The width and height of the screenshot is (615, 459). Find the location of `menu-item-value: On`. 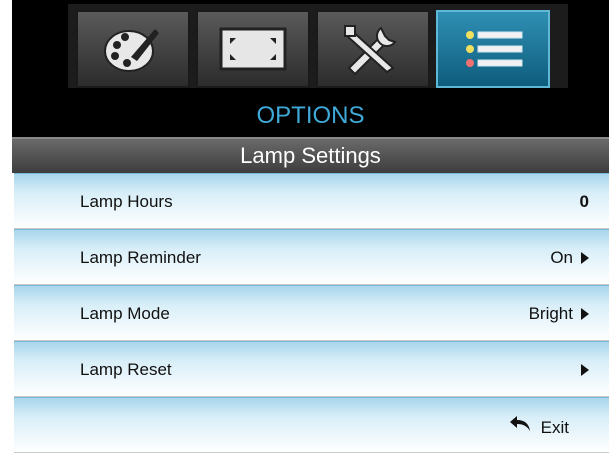

menu-item-value: On is located at coordinates (561, 257).